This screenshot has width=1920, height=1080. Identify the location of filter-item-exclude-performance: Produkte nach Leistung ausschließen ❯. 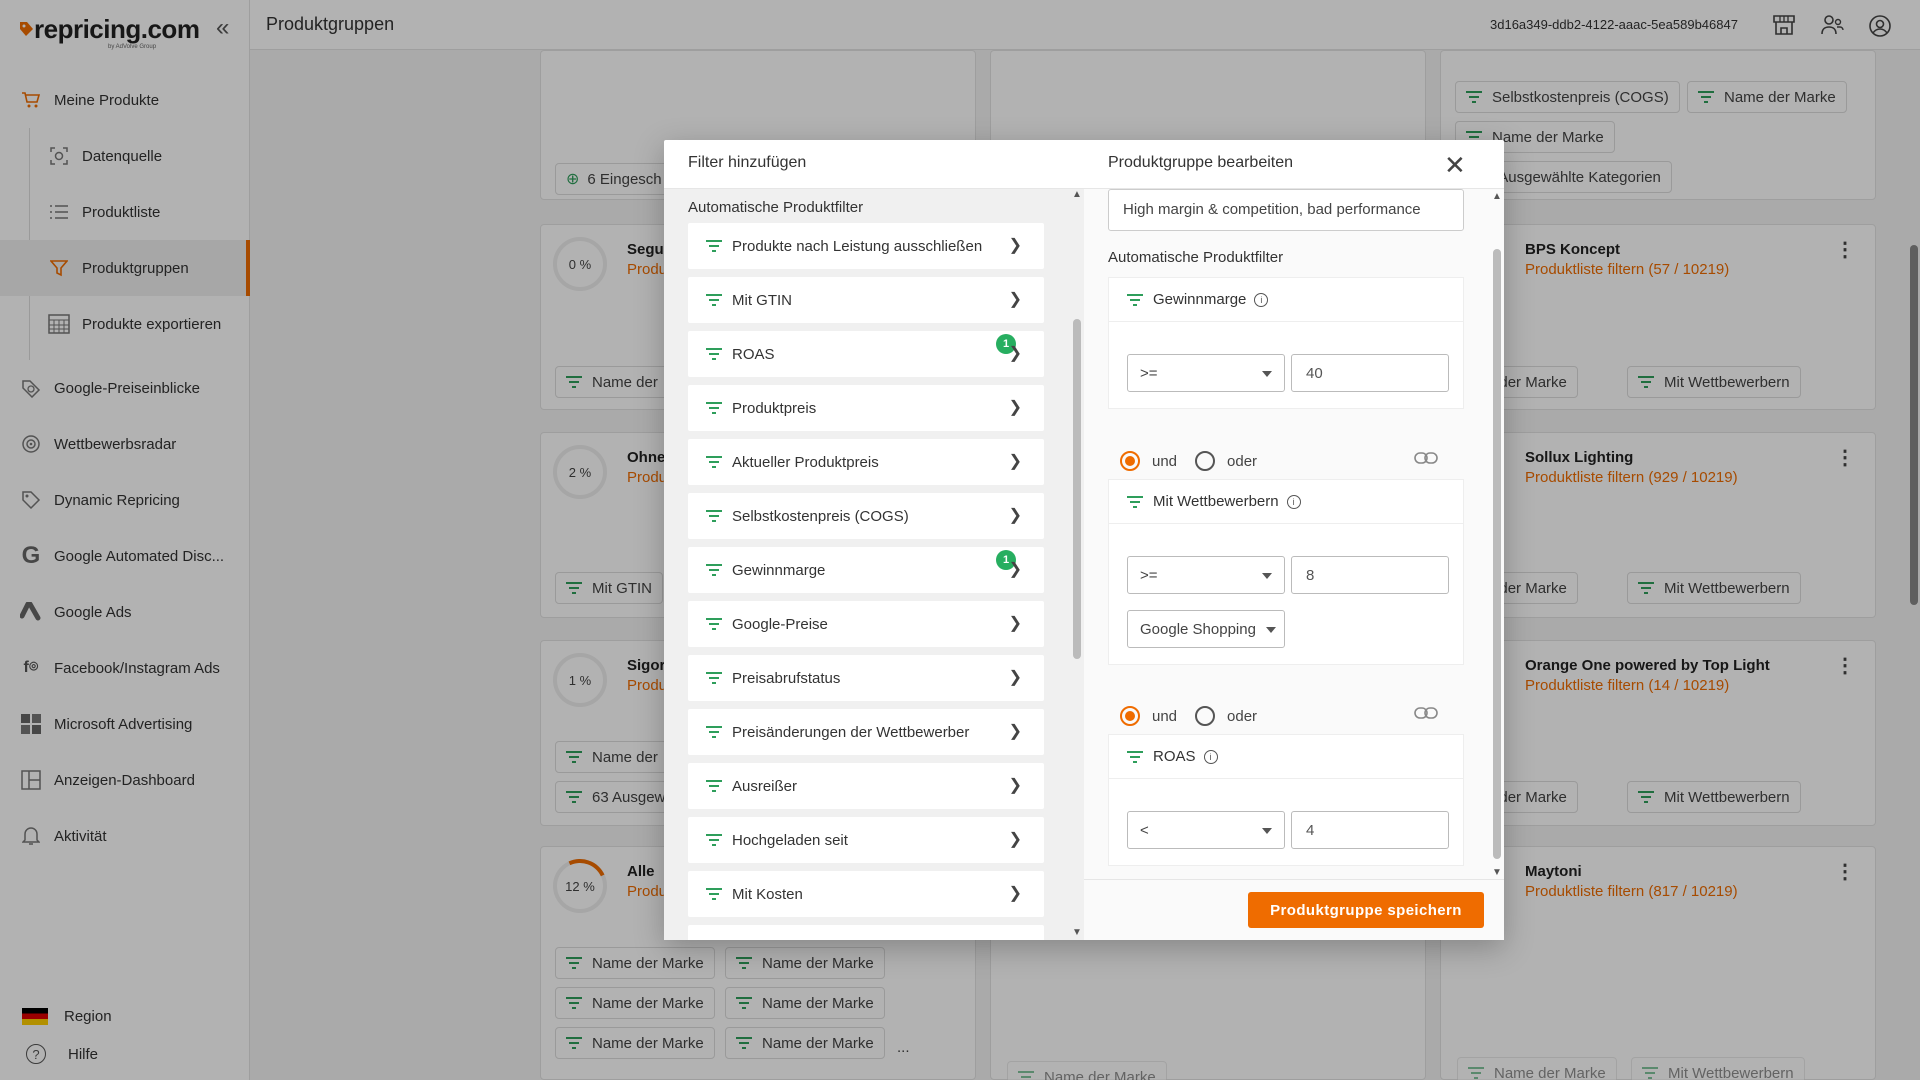
(866, 246).